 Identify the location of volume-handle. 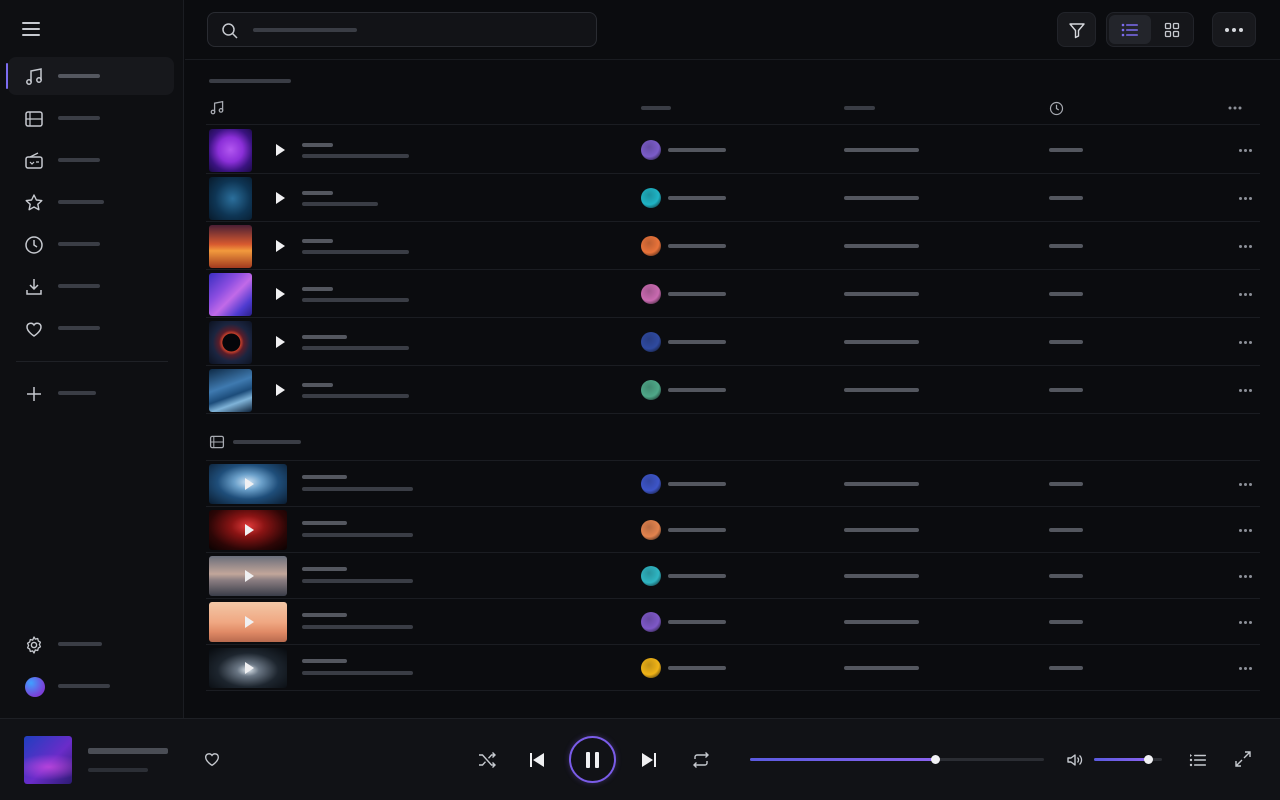
(1149, 759).